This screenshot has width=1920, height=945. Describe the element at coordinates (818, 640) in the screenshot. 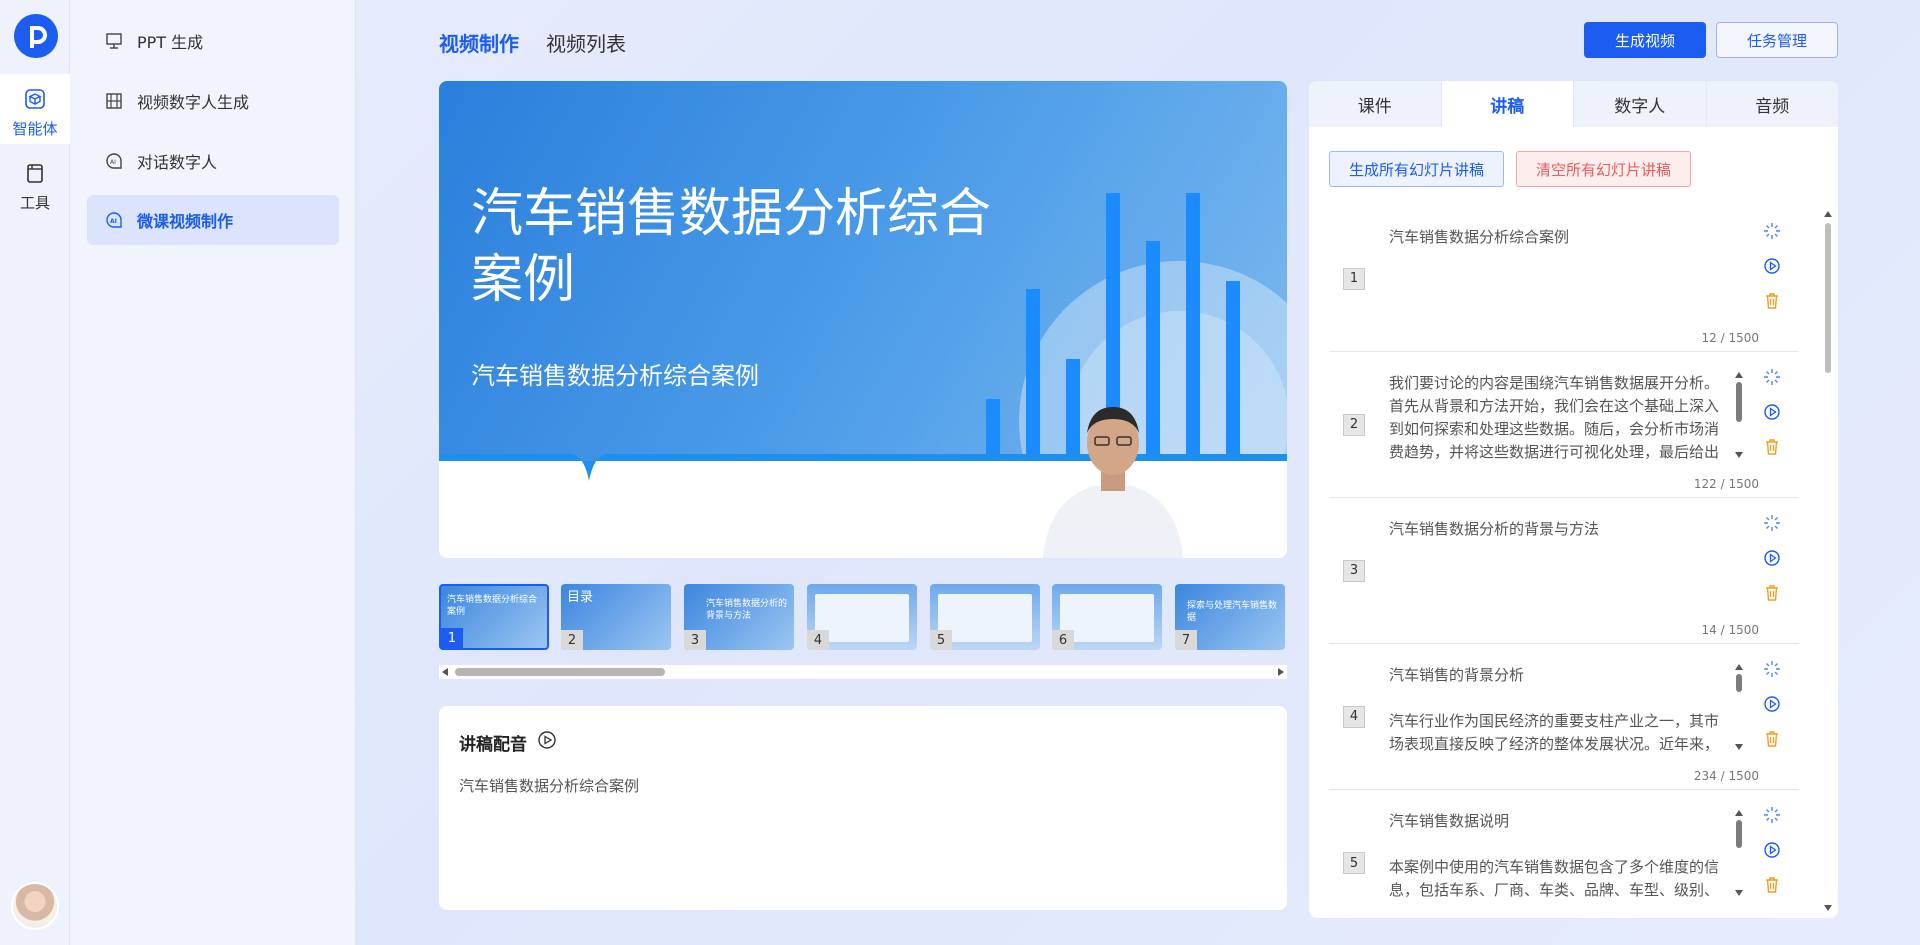

I see `thumbnail-number: 4` at that location.